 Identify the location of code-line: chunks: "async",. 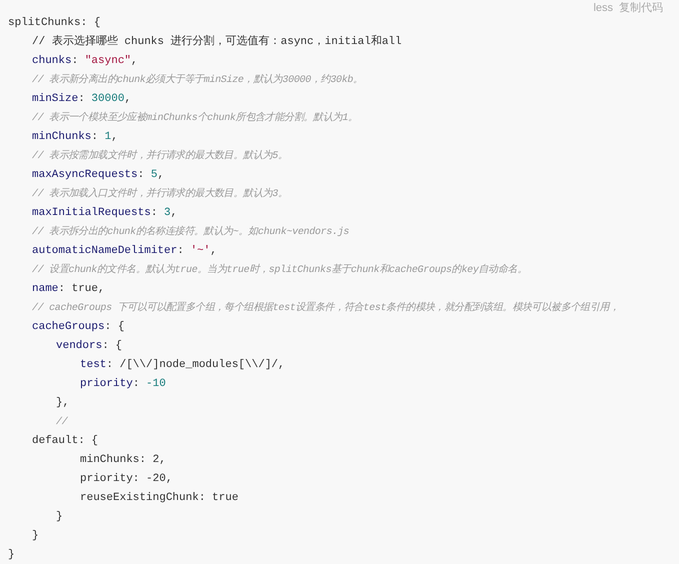
(85, 61).